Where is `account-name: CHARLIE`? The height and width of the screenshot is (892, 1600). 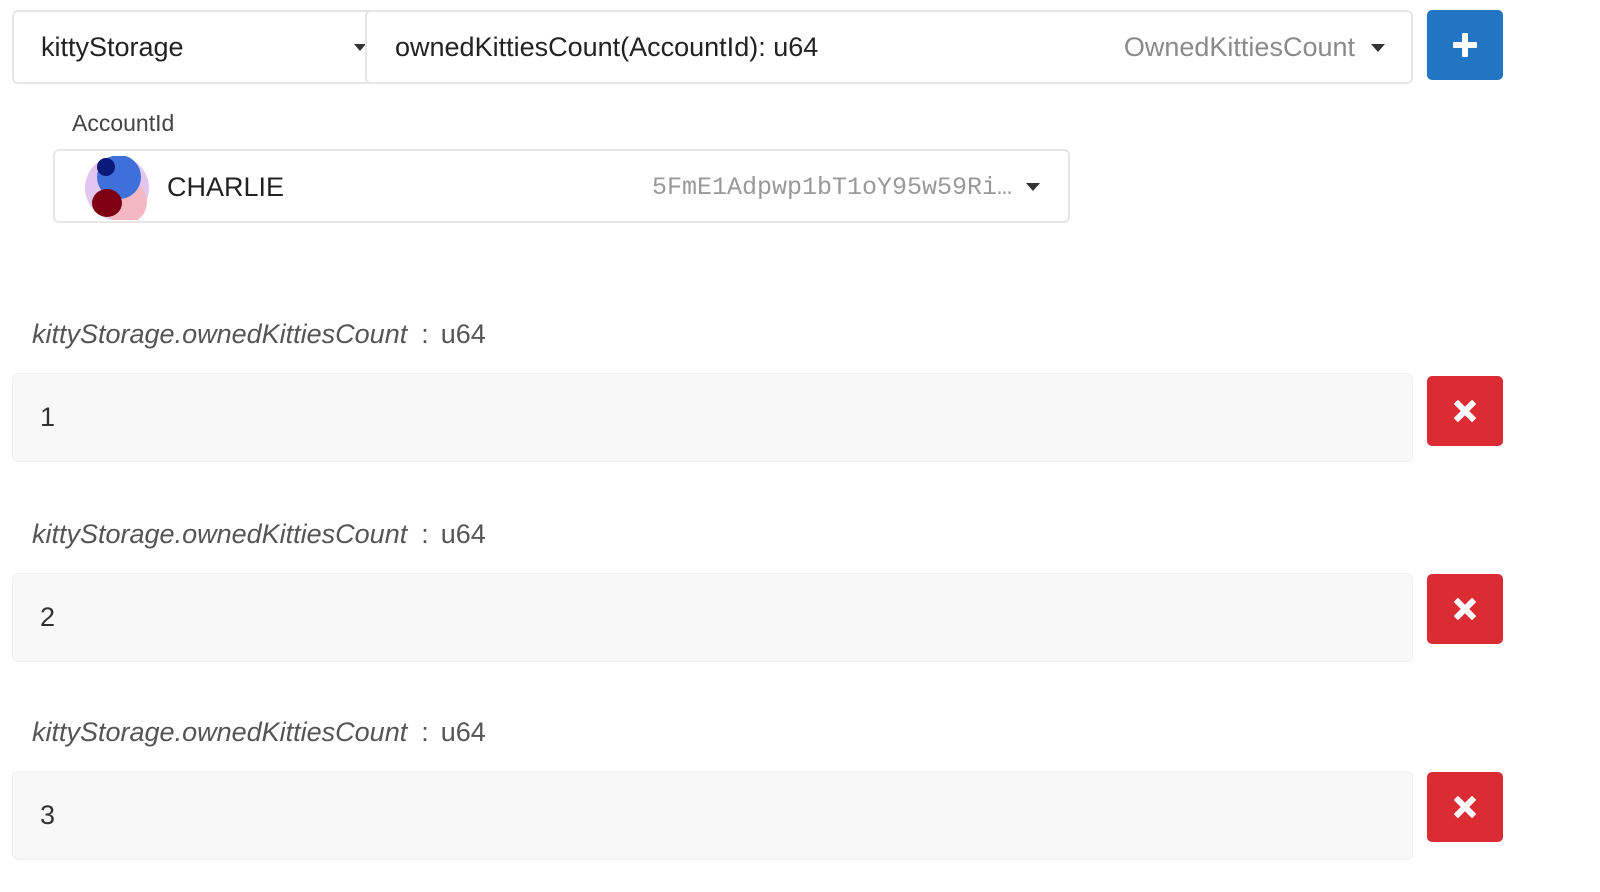
account-name: CHARLIE is located at coordinates (226, 187).